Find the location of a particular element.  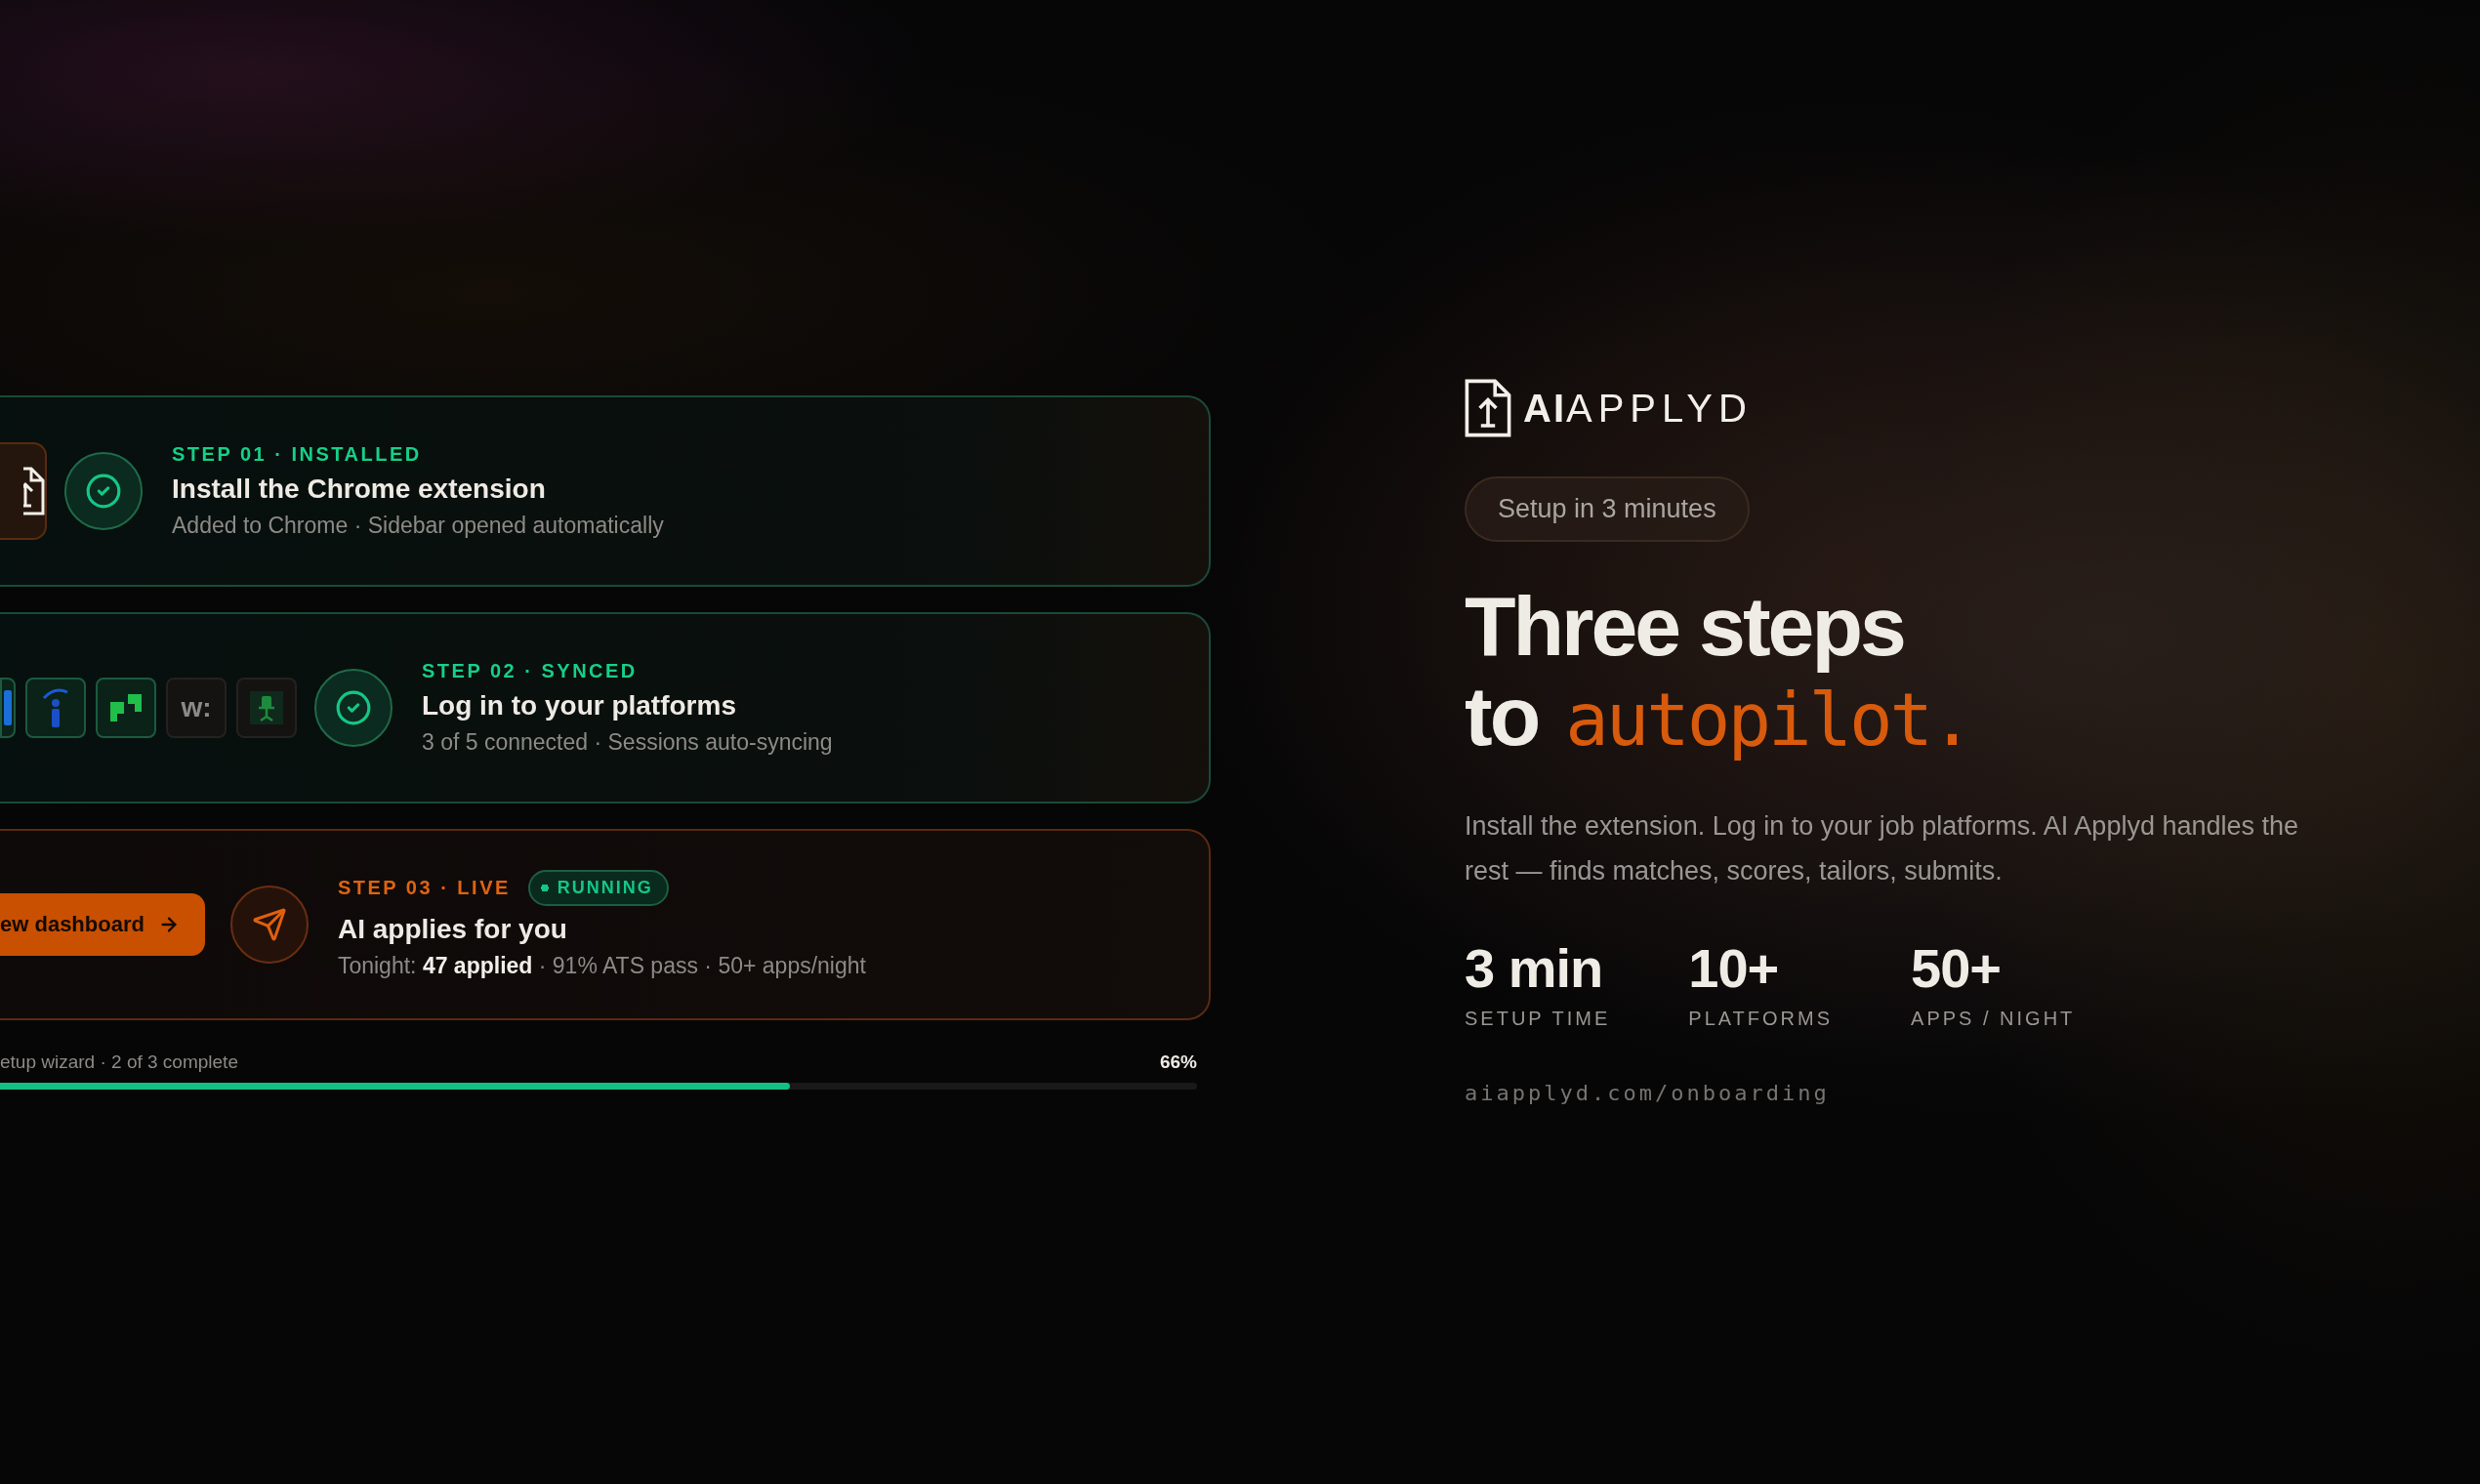

document-upload-logo-icon is located at coordinates (1488, 408).